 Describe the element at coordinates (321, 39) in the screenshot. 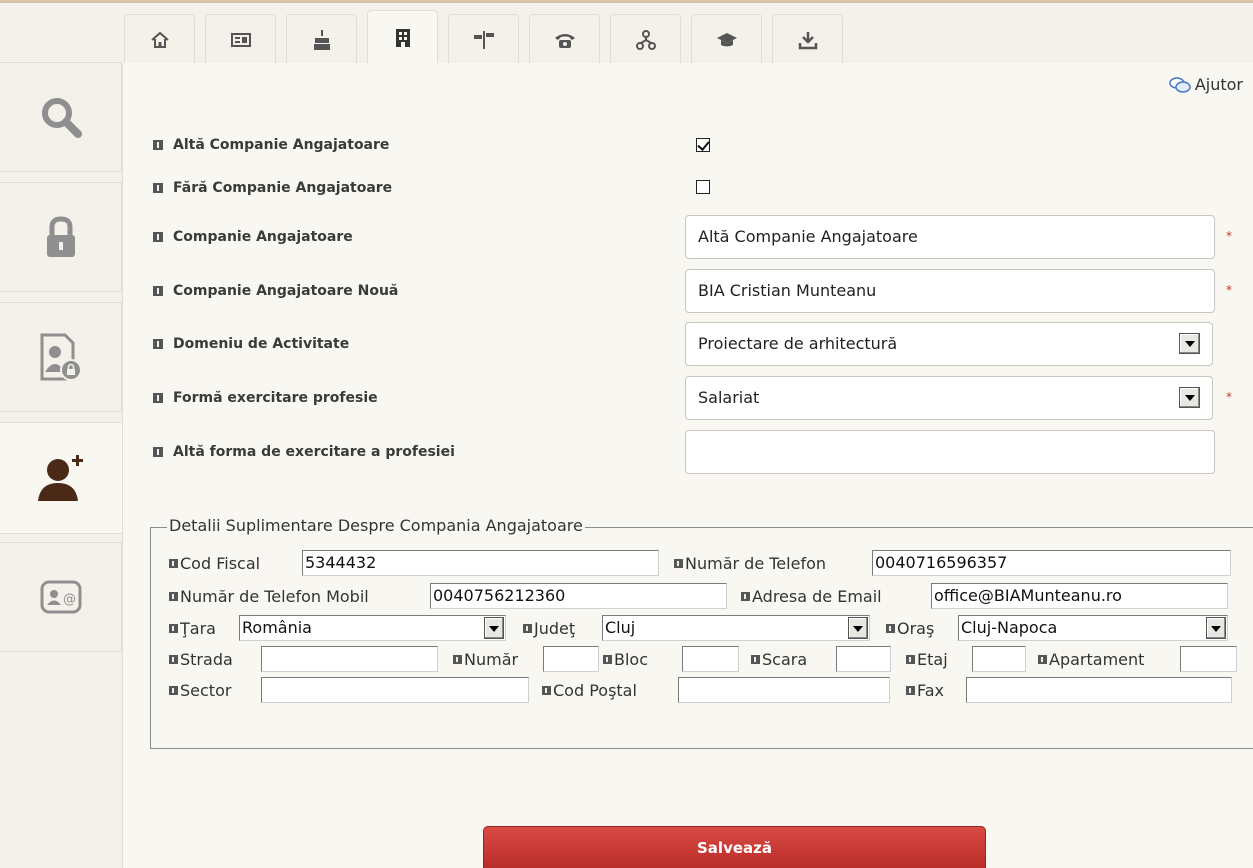

I see `tab-birth` at that location.